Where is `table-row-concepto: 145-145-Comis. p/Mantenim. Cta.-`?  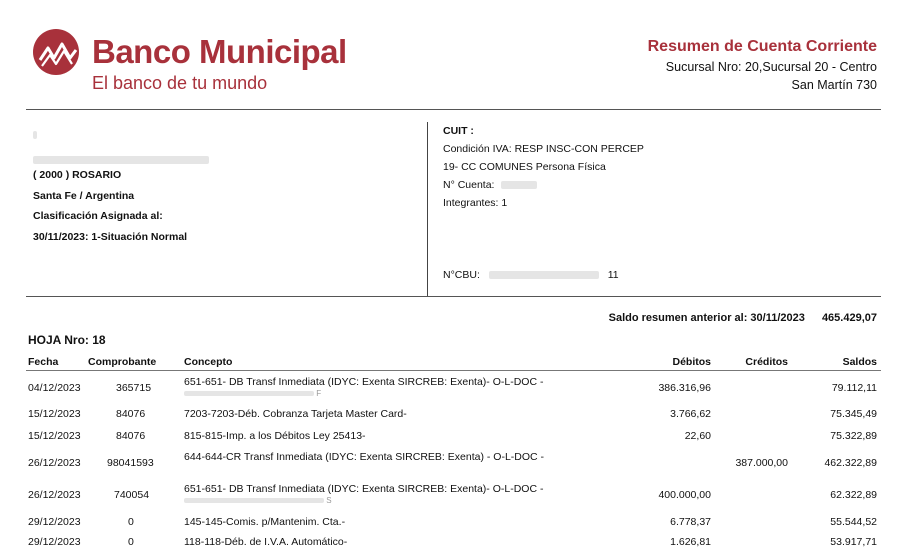 table-row-concepto: 145-145-Comis. p/Mantenim. Cta.- is located at coordinates (265, 522).